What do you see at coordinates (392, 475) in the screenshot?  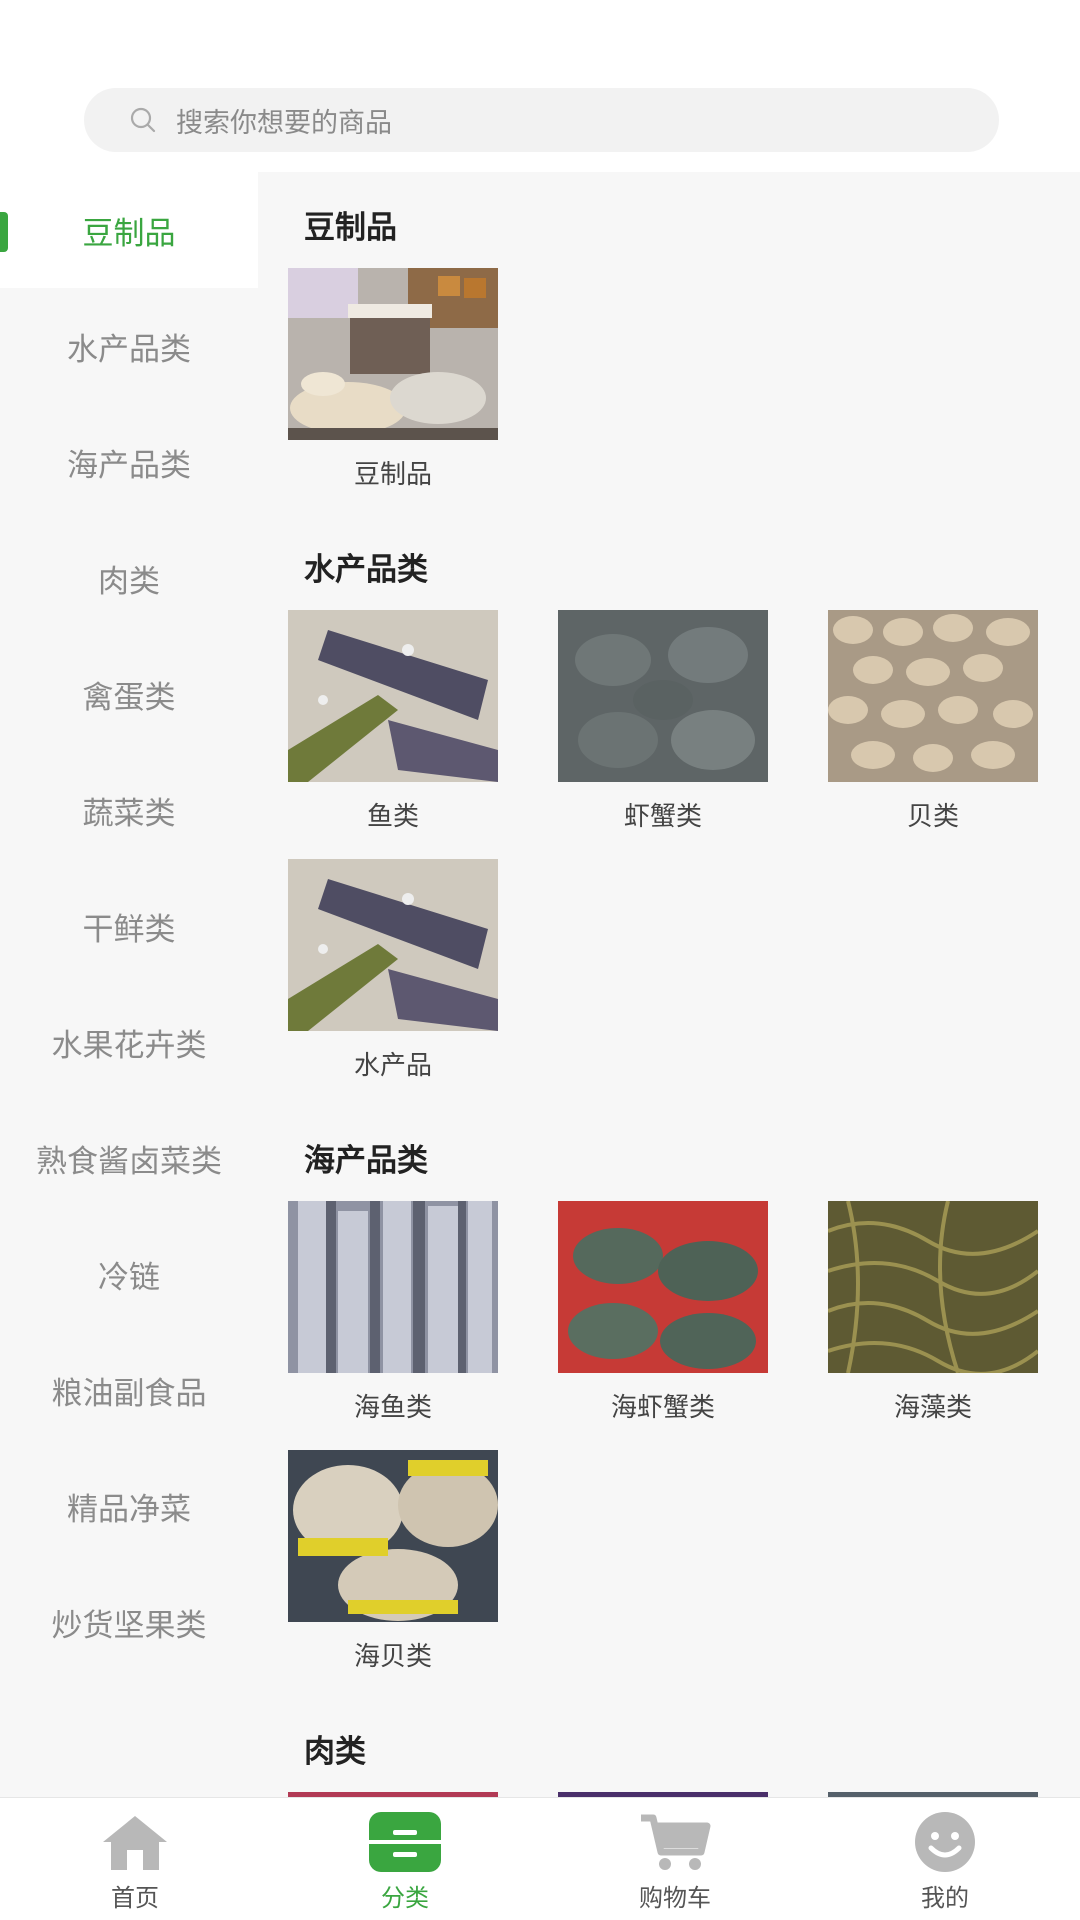 I see `tile-label: 豆制品` at bounding box center [392, 475].